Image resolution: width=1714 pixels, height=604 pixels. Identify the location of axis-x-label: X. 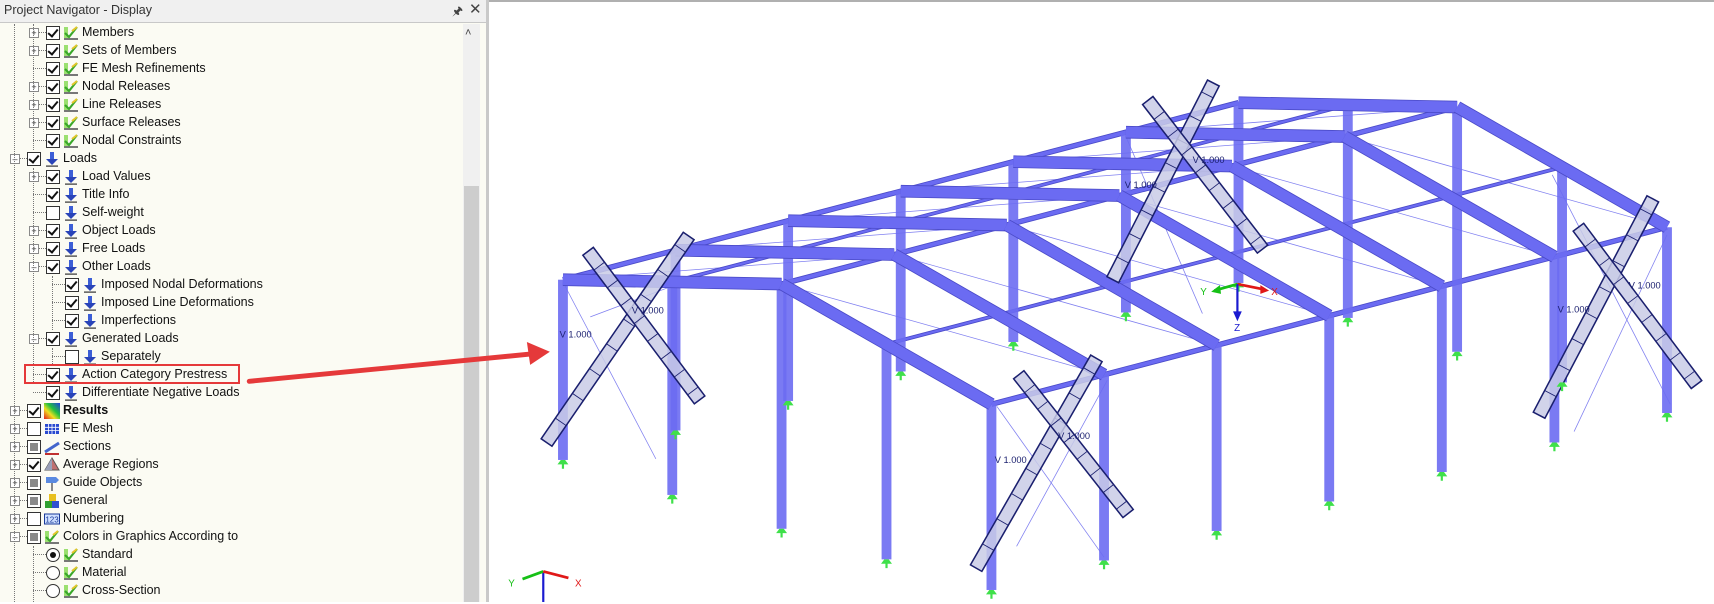
(1274, 292).